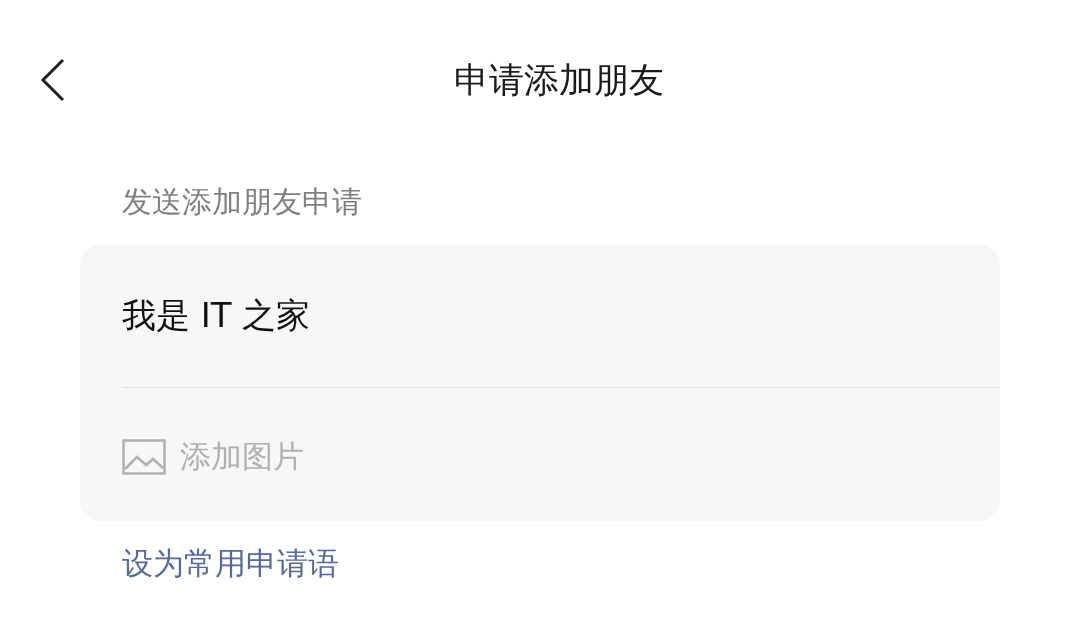 The image size is (1080, 618). I want to click on back-icon, so click(53, 80).